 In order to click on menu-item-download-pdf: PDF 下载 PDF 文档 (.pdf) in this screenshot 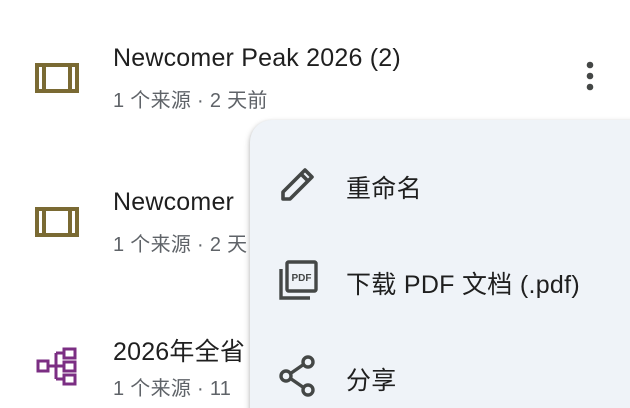, I will do `click(440, 280)`.